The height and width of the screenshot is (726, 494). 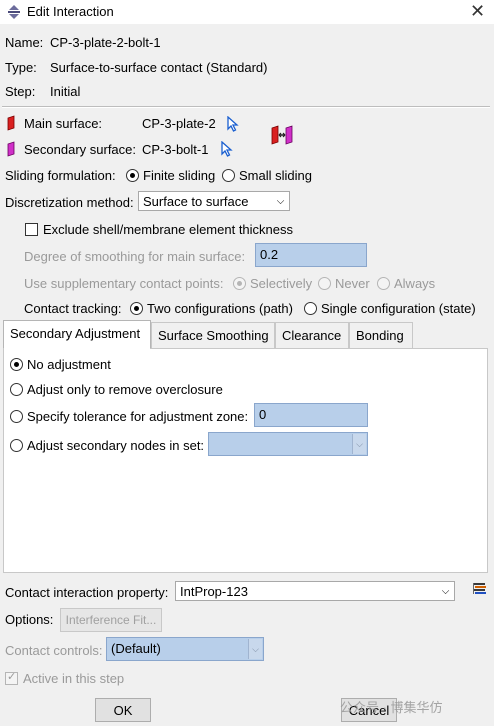 What do you see at coordinates (179, 123) in the screenshot?
I see `main-surface-value: CP-3-plate-2` at bounding box center [179, 123].